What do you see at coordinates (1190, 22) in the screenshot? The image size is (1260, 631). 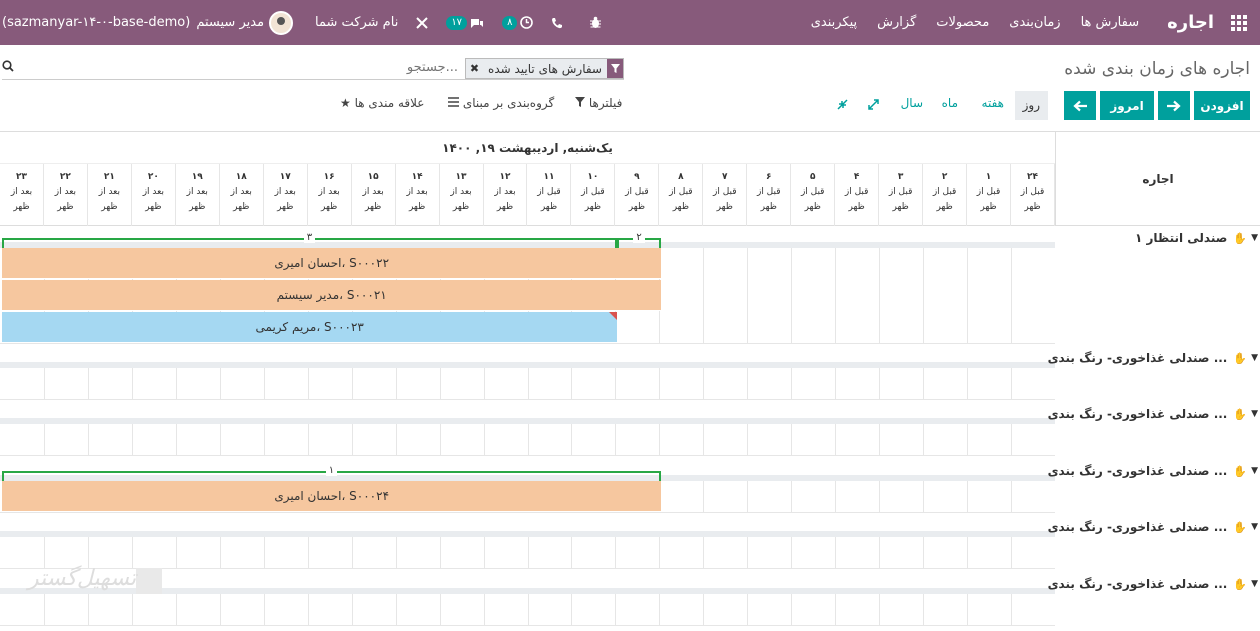 I see `app-brand: اجاره` at bounding box center [1190, 22].